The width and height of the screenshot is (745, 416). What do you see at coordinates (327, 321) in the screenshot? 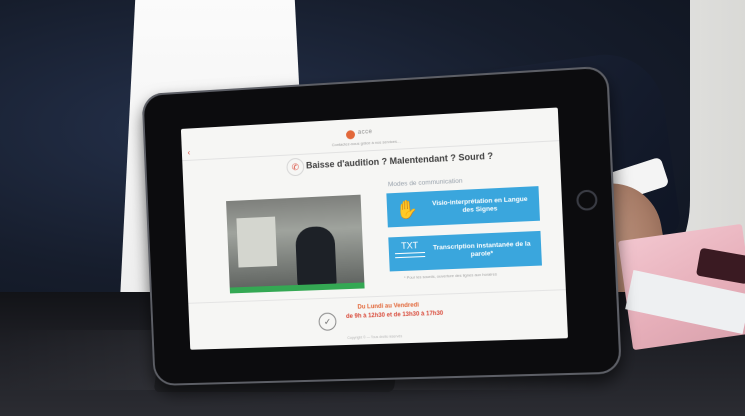
I see `check-icon: ✓` at bounding box center [327, 321].